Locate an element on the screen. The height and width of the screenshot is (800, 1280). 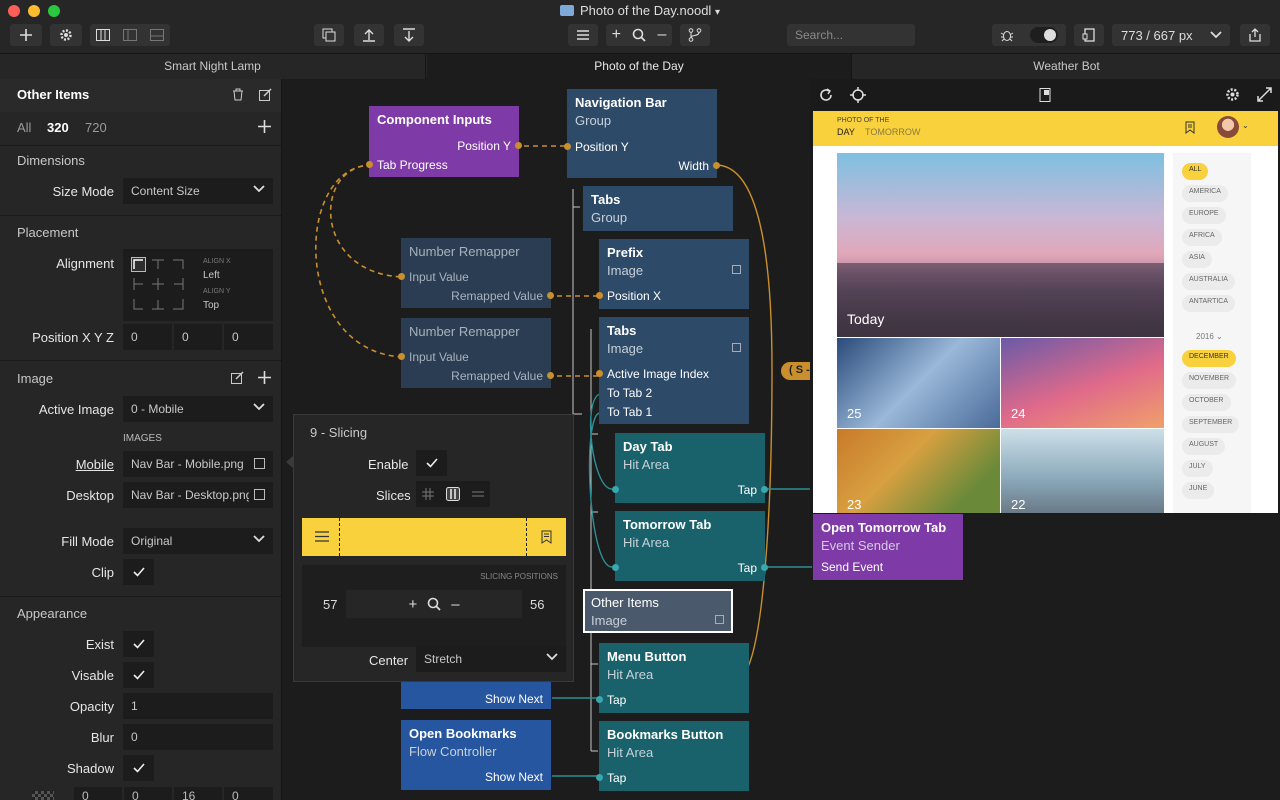
mobile-image-field: Nav Bar - Mobile.png is located at coordinates (198, 464).